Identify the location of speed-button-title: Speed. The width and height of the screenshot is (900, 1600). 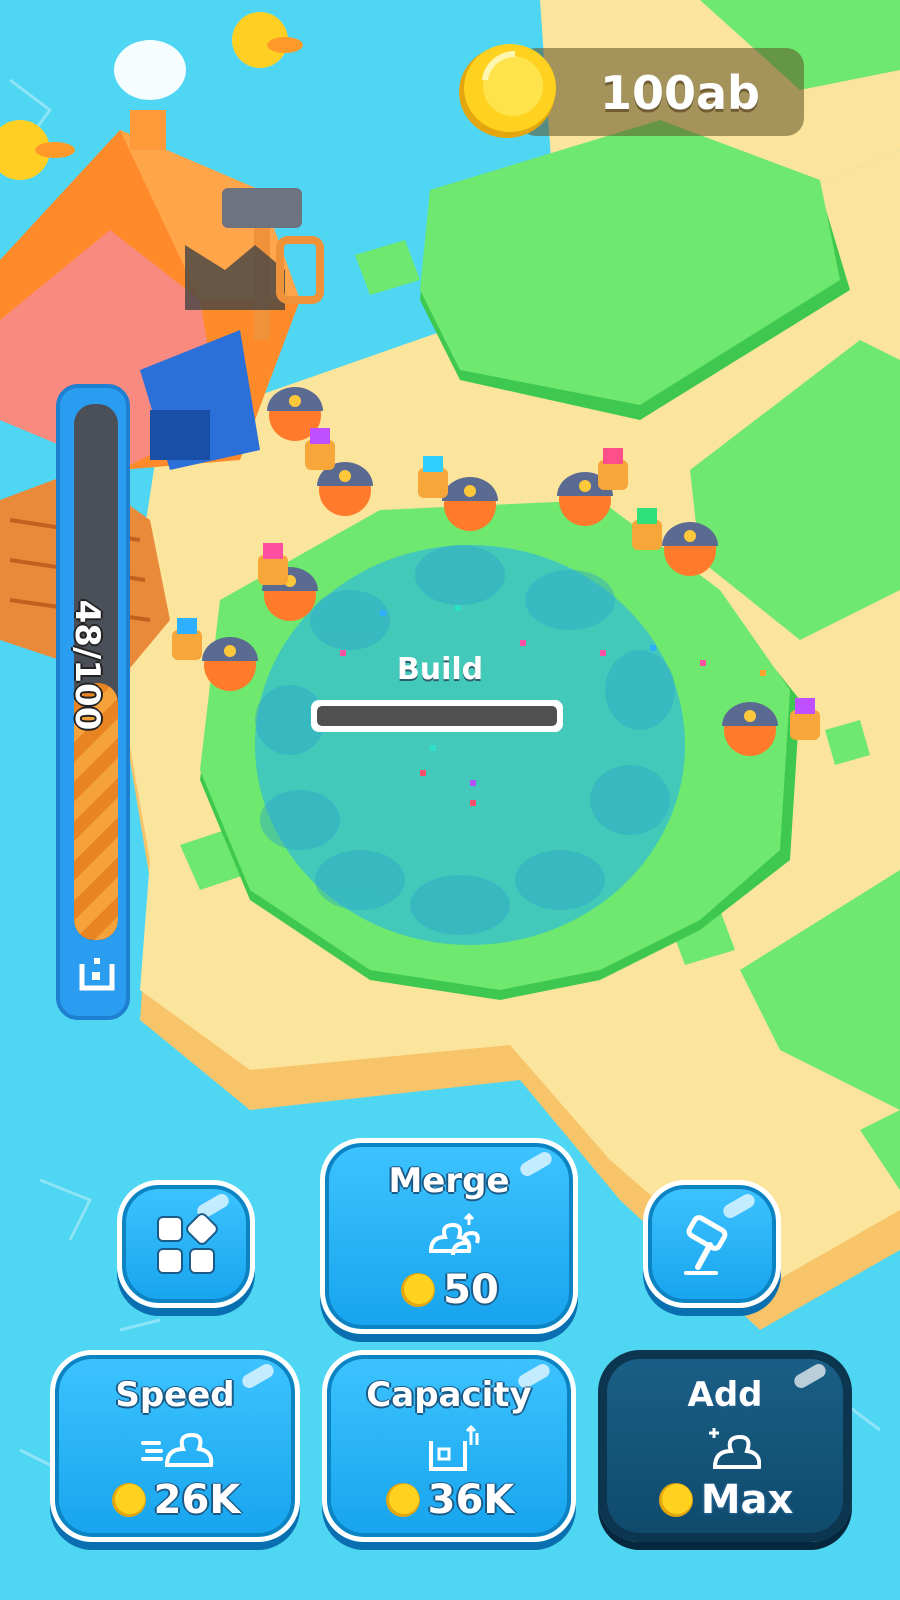
(175, 1395).